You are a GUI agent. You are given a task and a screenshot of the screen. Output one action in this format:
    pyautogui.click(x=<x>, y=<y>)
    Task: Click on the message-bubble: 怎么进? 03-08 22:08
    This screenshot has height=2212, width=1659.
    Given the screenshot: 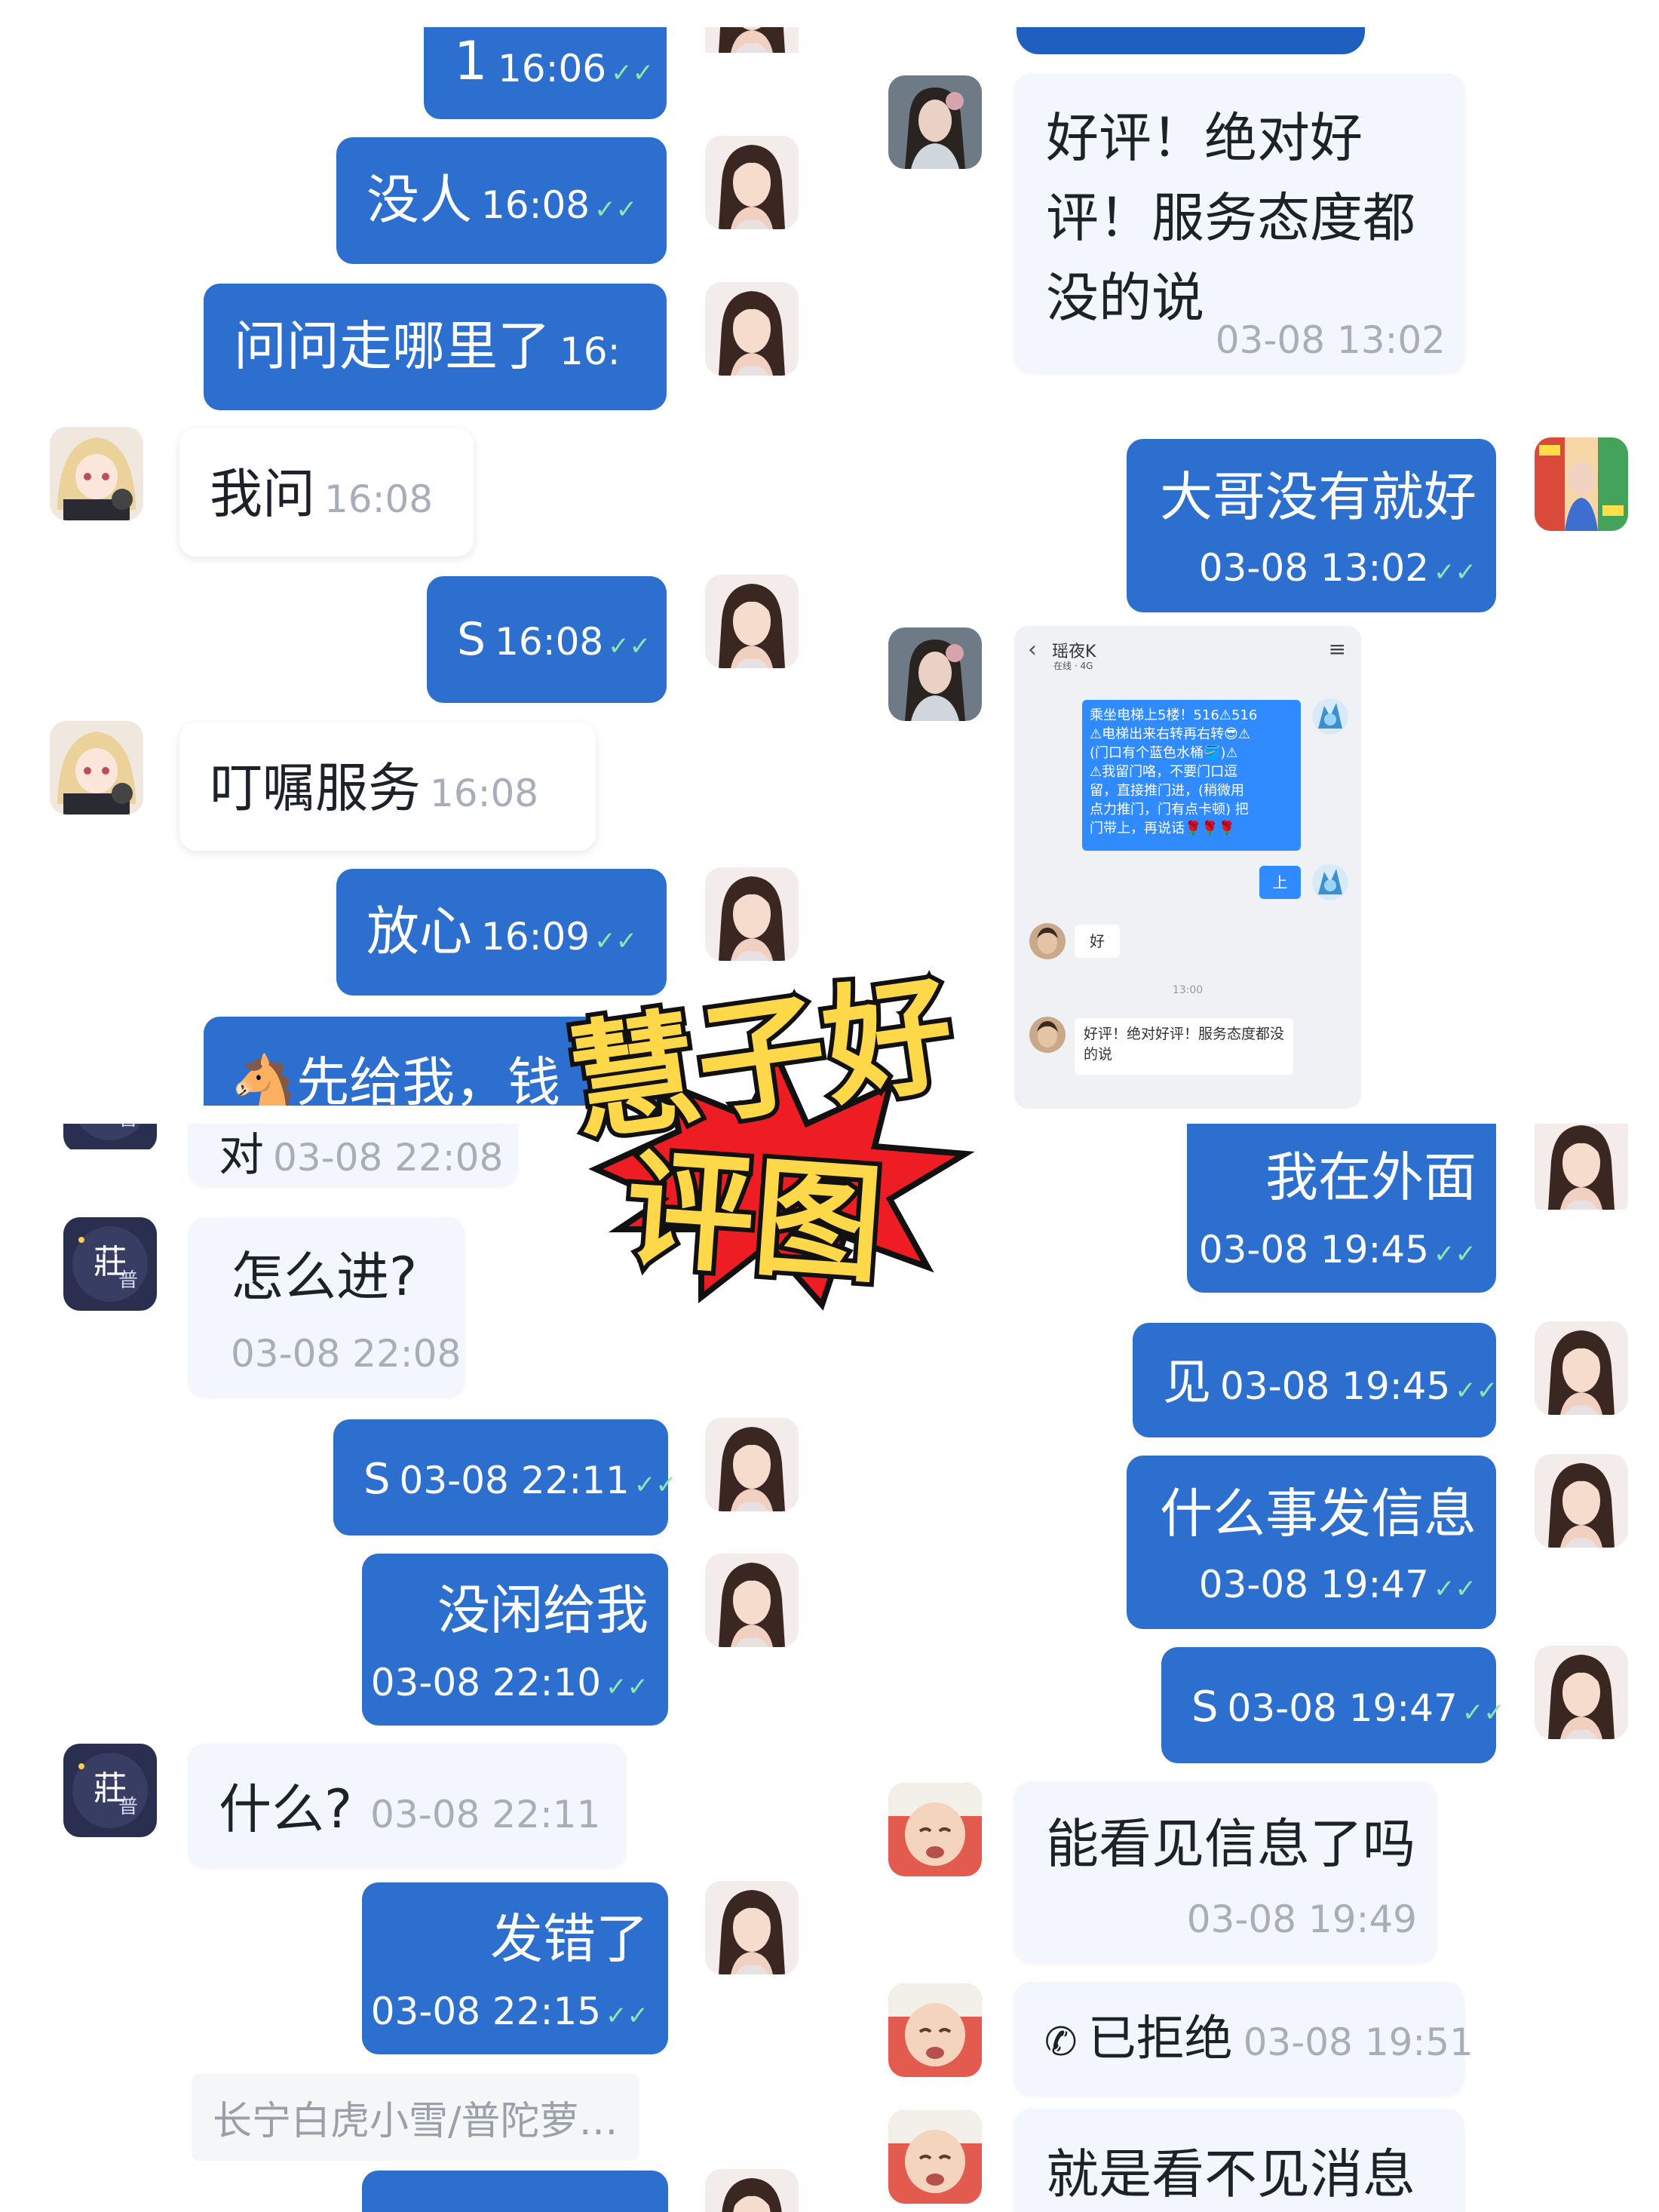 What is the action you would take?
    pyautogui.click(x=327, y=1307)
    